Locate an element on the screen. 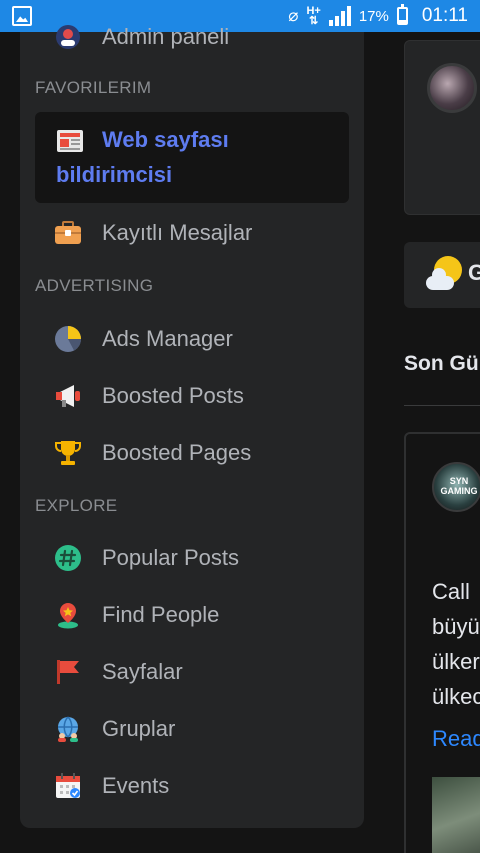 Image resolution: width=480 pixels, height=853 pixels. sidebar-item-ads-manager: Ads Manager is located at coordinates (192, 339).